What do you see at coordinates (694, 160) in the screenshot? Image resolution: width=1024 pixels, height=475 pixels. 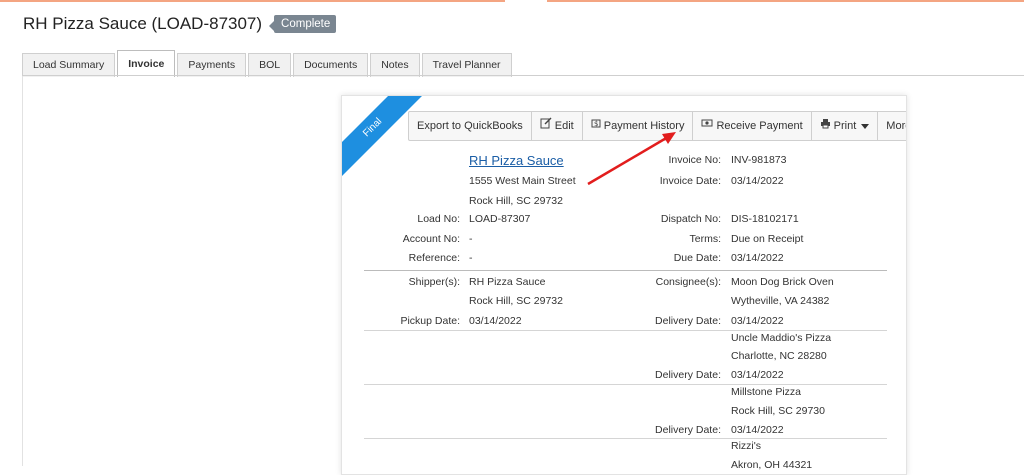 I see `invoice-no-label: Invoice No:` at bounding box center [694, 160].